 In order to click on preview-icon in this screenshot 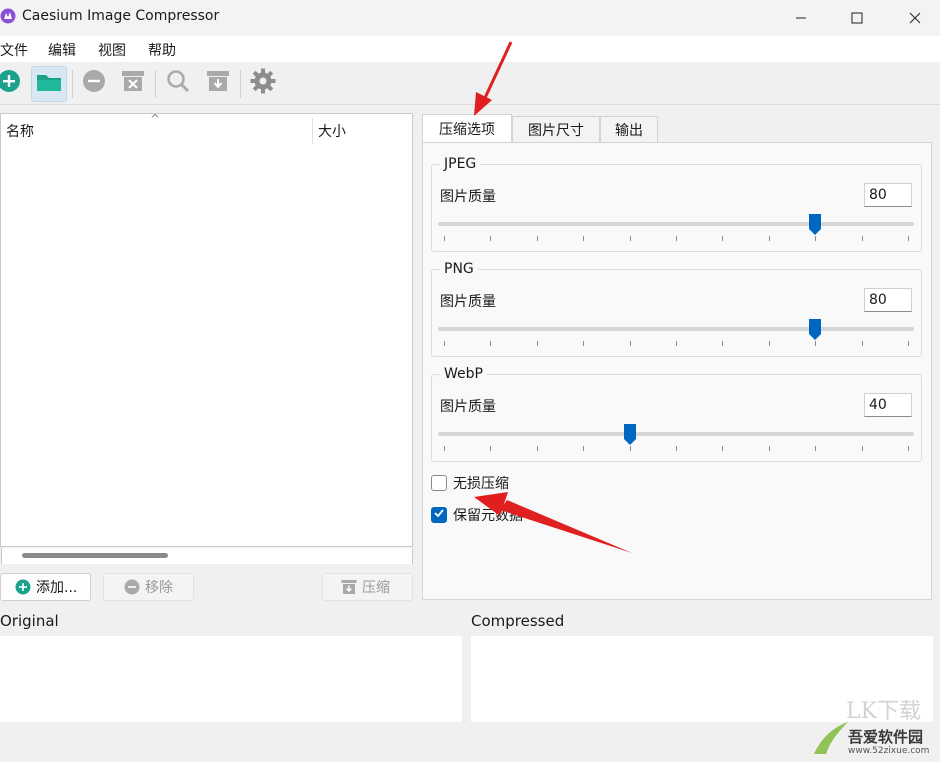, I will do `click(178, 83)`.